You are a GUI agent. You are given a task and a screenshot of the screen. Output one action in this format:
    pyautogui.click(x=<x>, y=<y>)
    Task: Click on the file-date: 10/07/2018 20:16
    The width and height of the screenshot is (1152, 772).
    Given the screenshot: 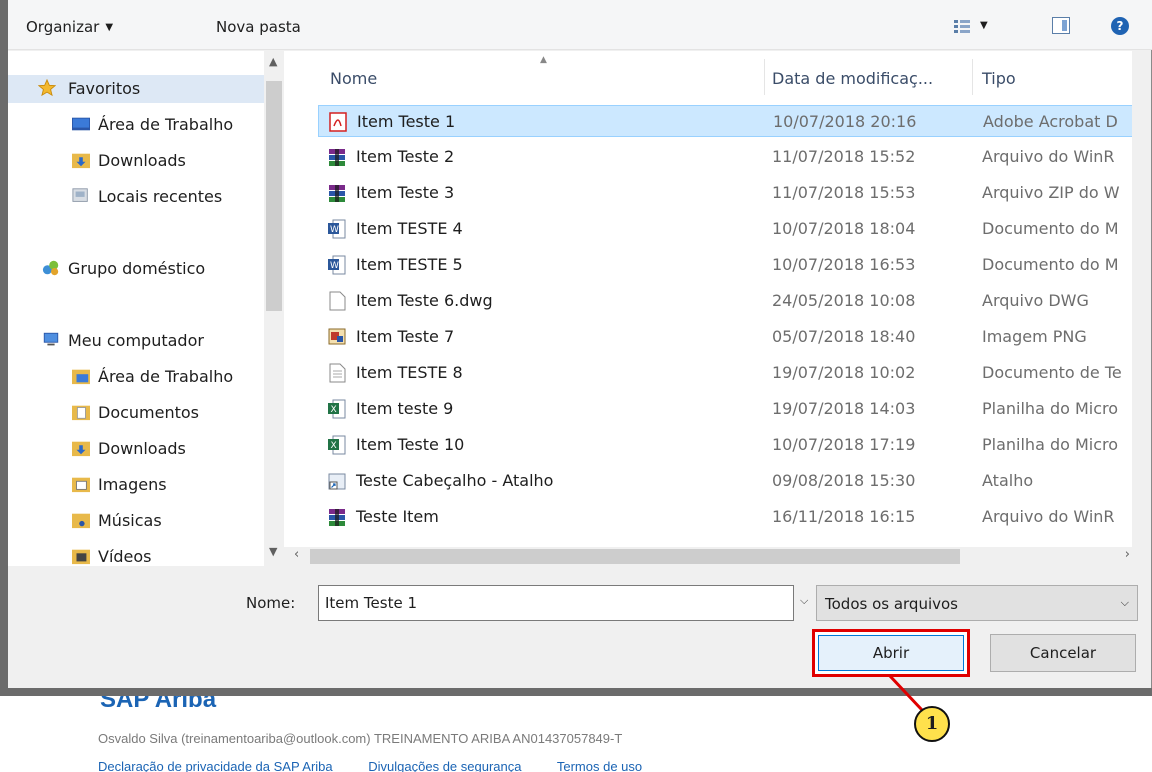 What is the action you would take?
    pyautogui.click(x=845, y=121)
    